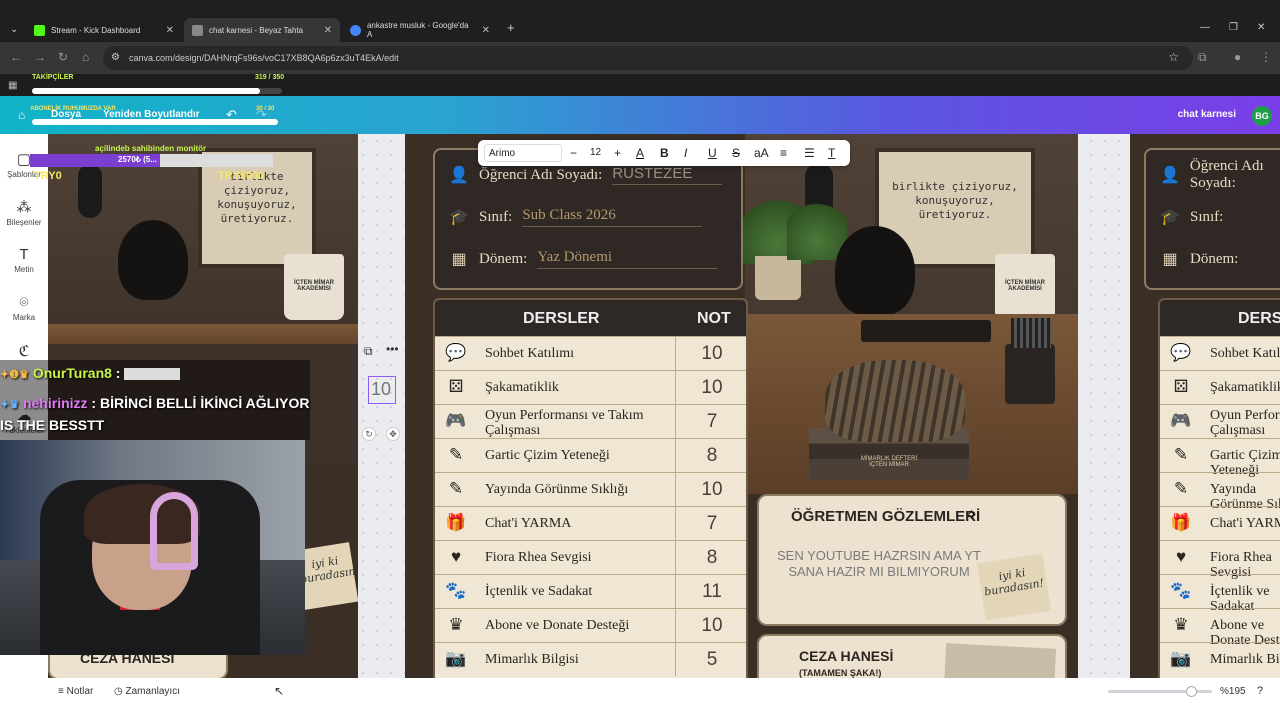 The height and width of the screenshot is (720, 1280). I want to click on new-tab-icon: +, so click(511, 27).